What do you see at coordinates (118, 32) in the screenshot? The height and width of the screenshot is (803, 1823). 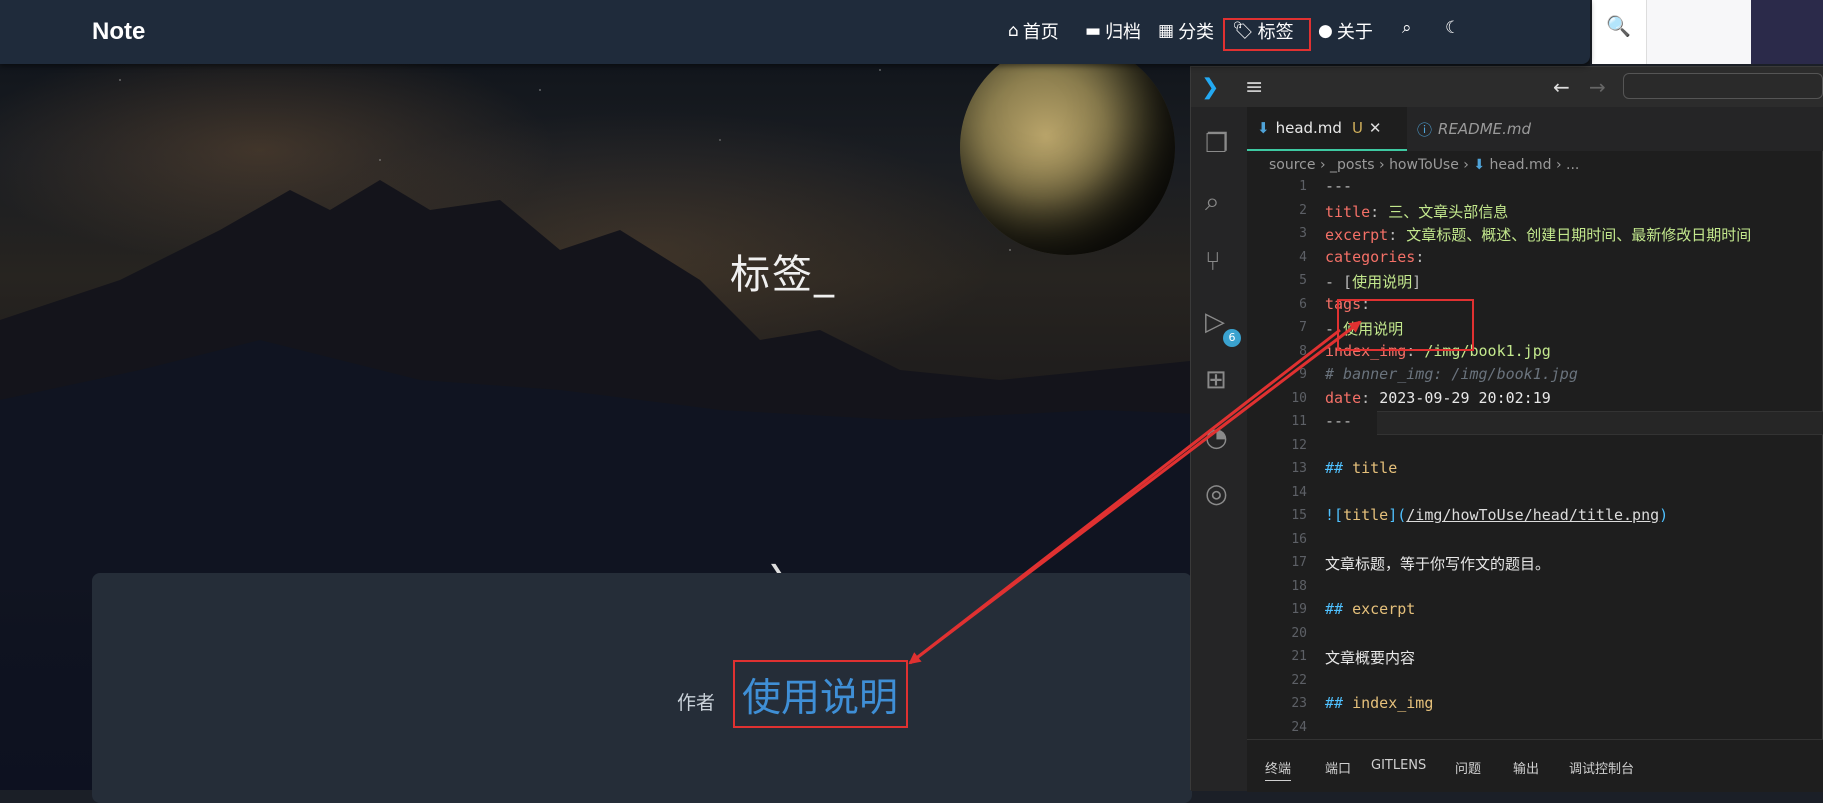 I see `brand-logo: Note` at bounding box center [118, 32].